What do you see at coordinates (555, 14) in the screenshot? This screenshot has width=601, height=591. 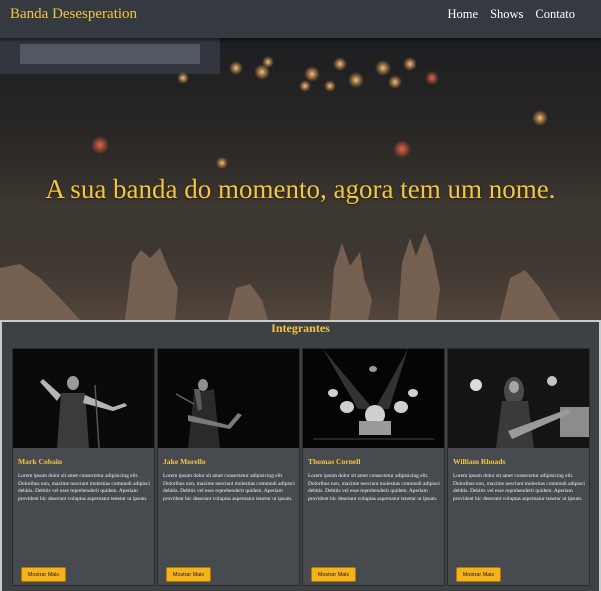 I see `nav-link-contato: Contato` at bounding box center [555, 14].